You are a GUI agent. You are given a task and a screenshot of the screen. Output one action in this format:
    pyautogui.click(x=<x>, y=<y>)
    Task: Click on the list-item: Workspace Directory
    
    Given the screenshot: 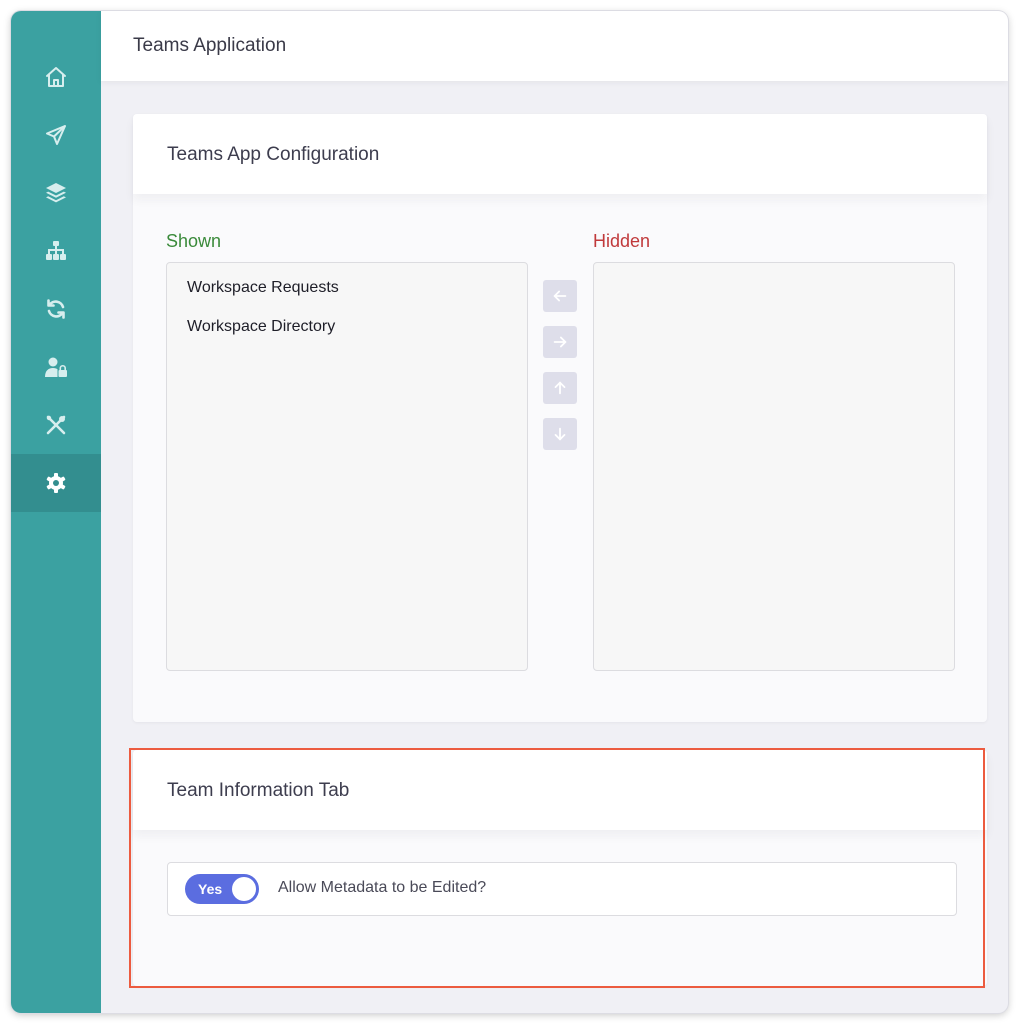 What is the action you would take?
    pyautogui.click(x=261, y=327)
    